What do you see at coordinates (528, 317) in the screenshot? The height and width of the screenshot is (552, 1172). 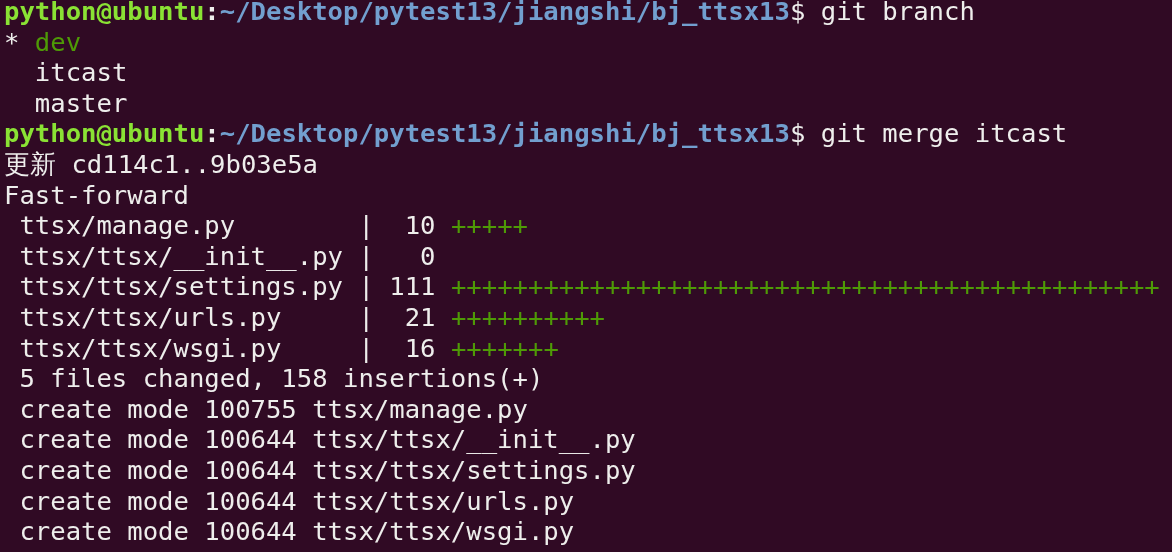 I see `diffstat-plus-signs: ++++++++++` at bounding box center [528, 317].